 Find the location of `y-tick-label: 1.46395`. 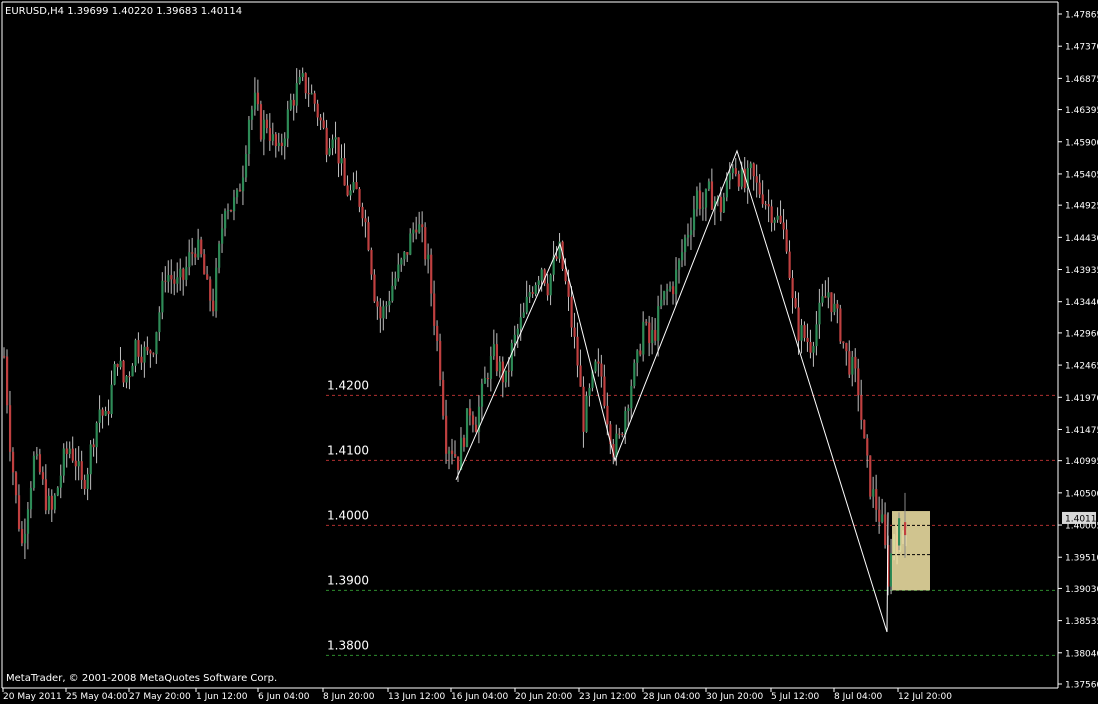

y-tick-label: 1.46395 is located at coordinates (1081, 111).